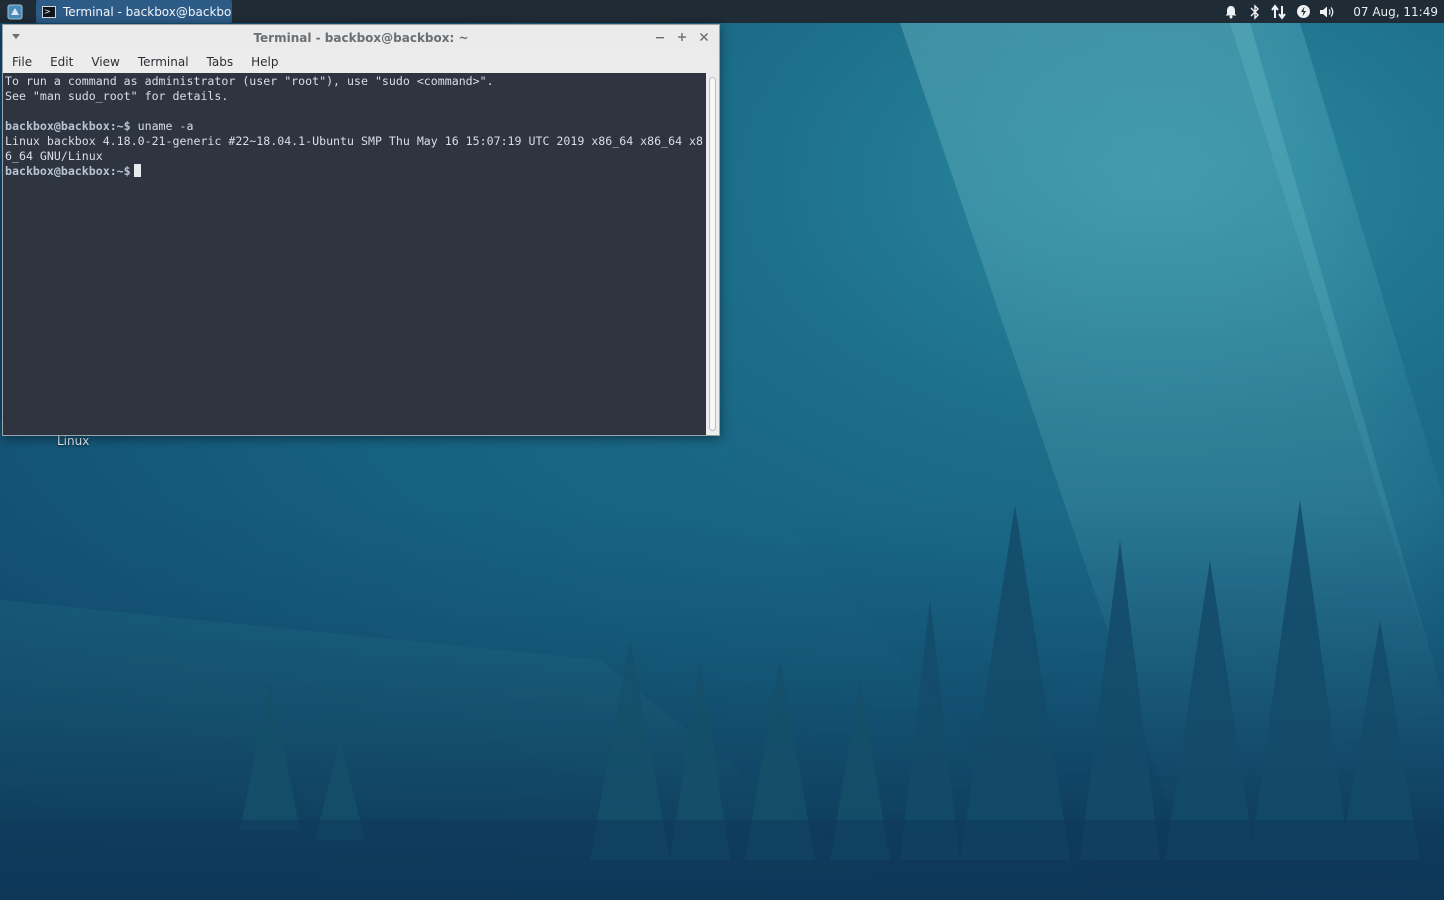 The width and height of the screenshot is (1444, 900). I want to click on close-icon, so click(704, 37).